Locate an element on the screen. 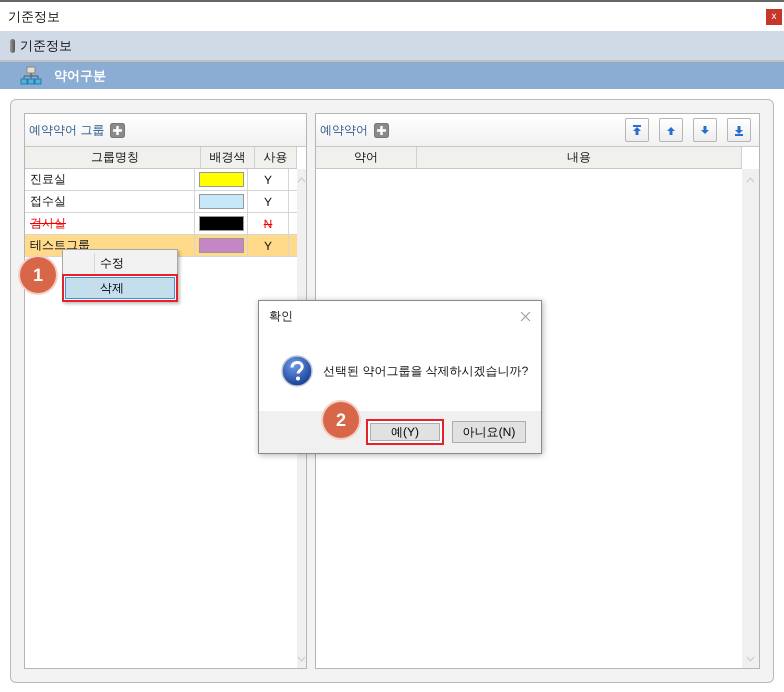 The width and height of the screenshot is (784, 692). question-icon is located at coordinates (297, 371).